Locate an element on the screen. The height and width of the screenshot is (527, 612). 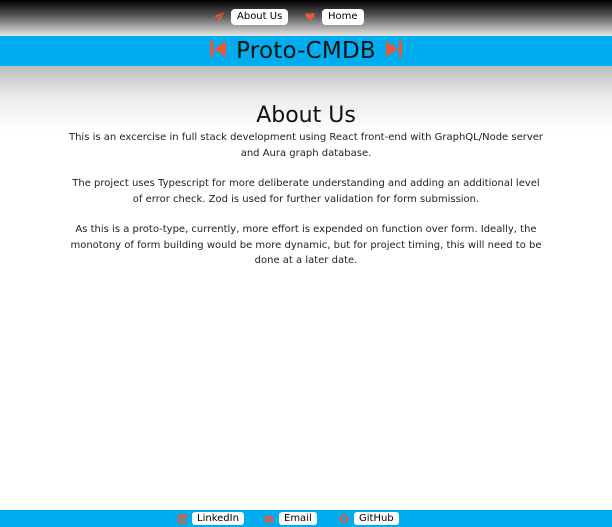
top-nav: About Us Home is located at coordinates (306, 18).